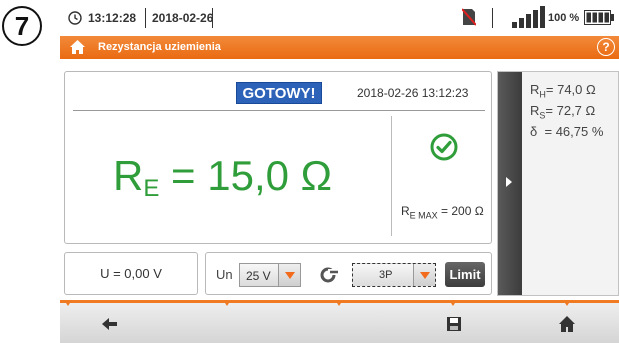  Describe the element at coordinates (339, 47) in the screenshot. I see `title-bar: Rezystancja uziemienia ?` at that location.